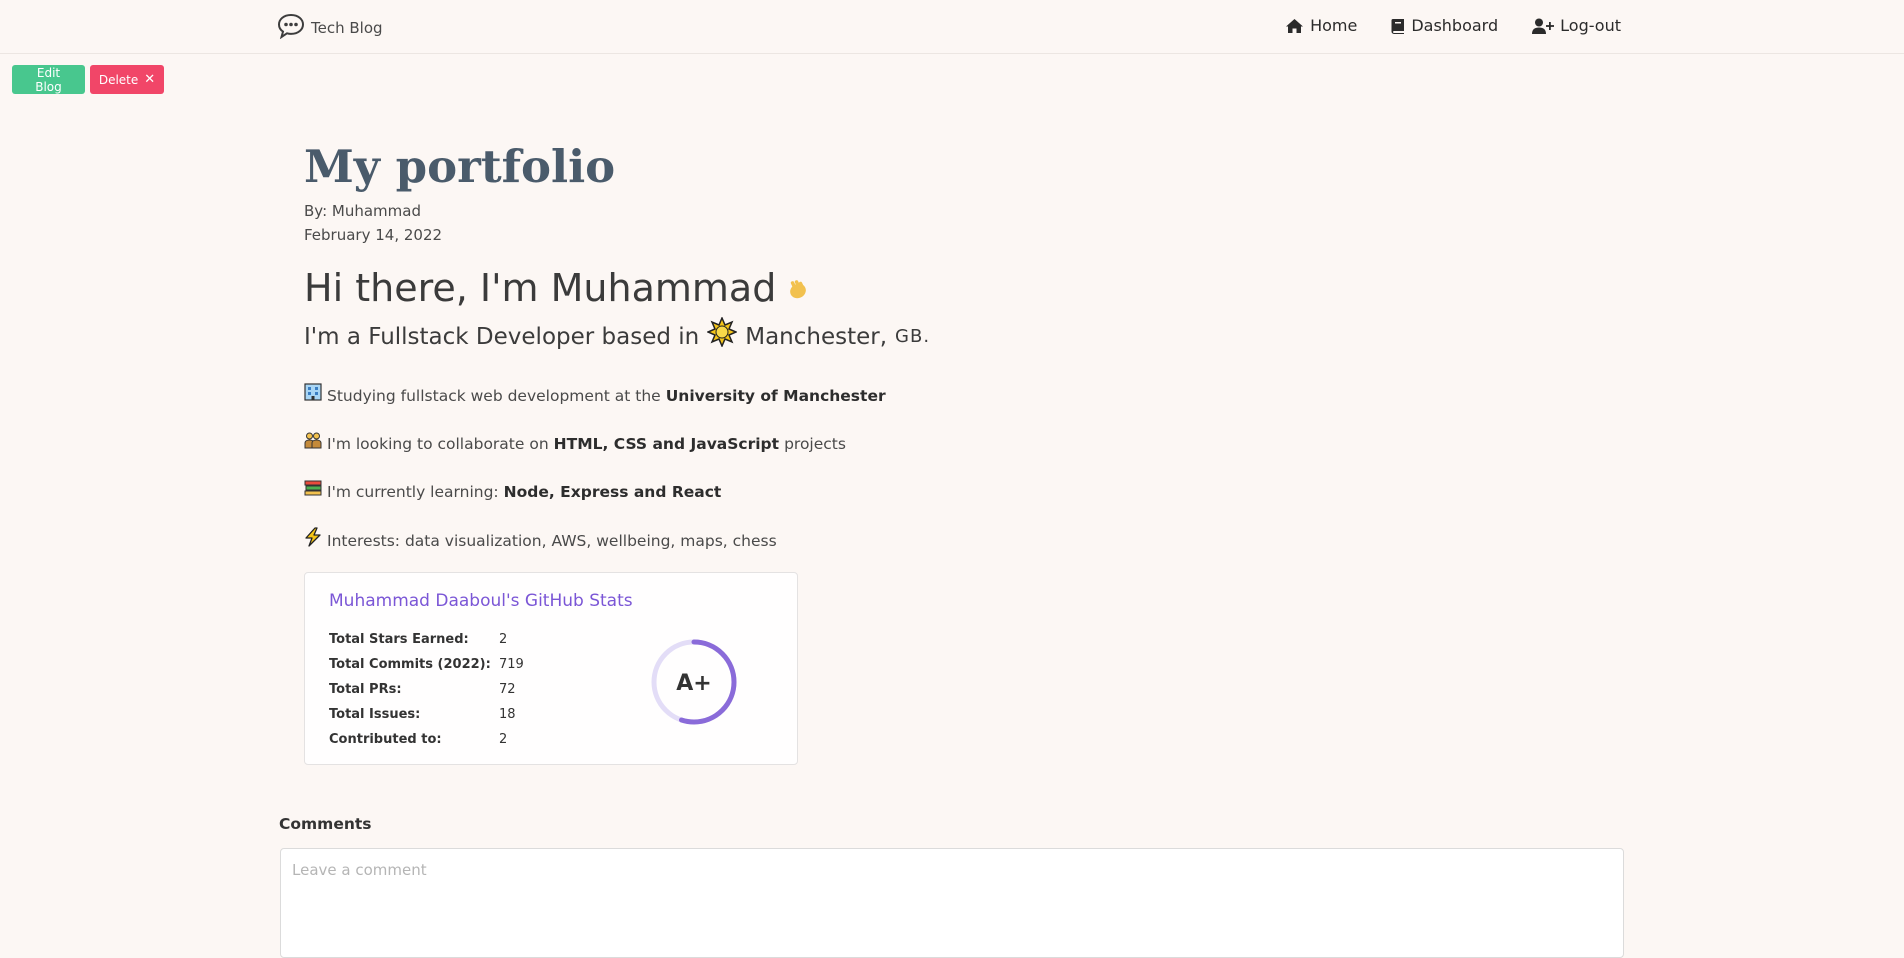 This screenshot has height=958, width=1904. Describe the element at coordinates (913, 336) in the screenshot. I see `country-text: GB.` at that location.